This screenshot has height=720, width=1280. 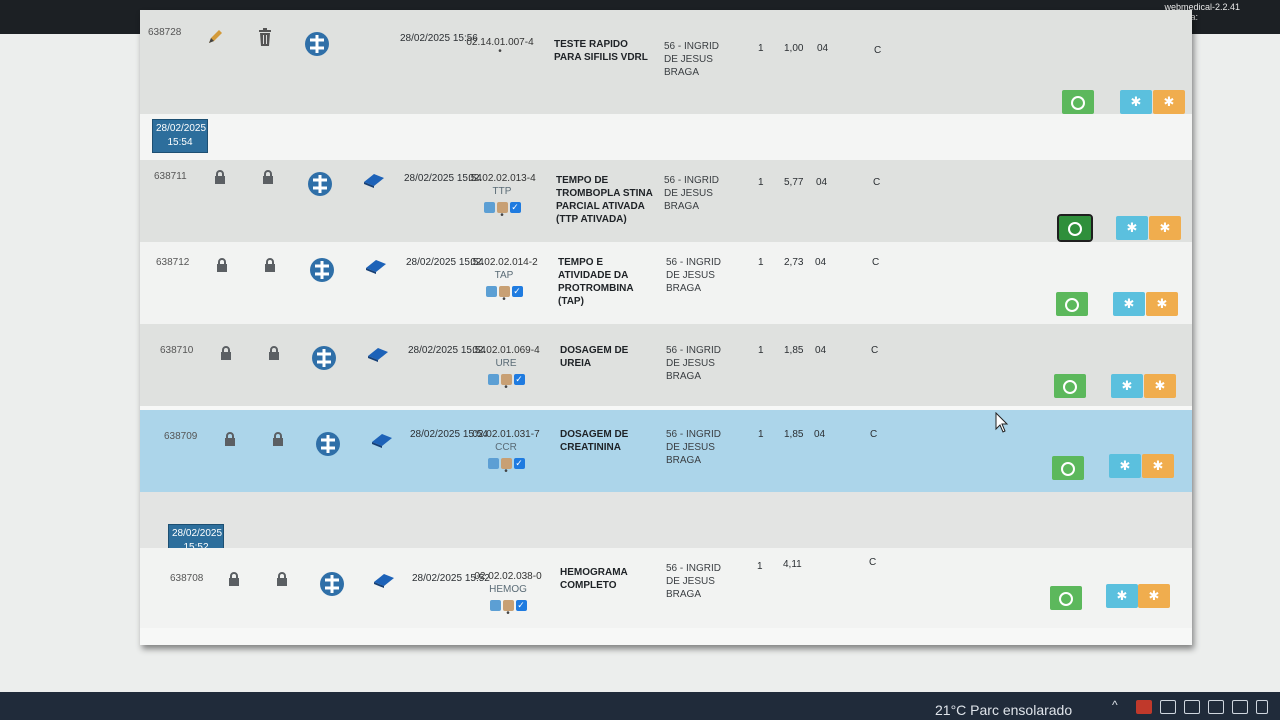 What do you see at coordinates (165, 32) in the screenshot?
I see `row-id: 638728` at bounding box center [165, 32].